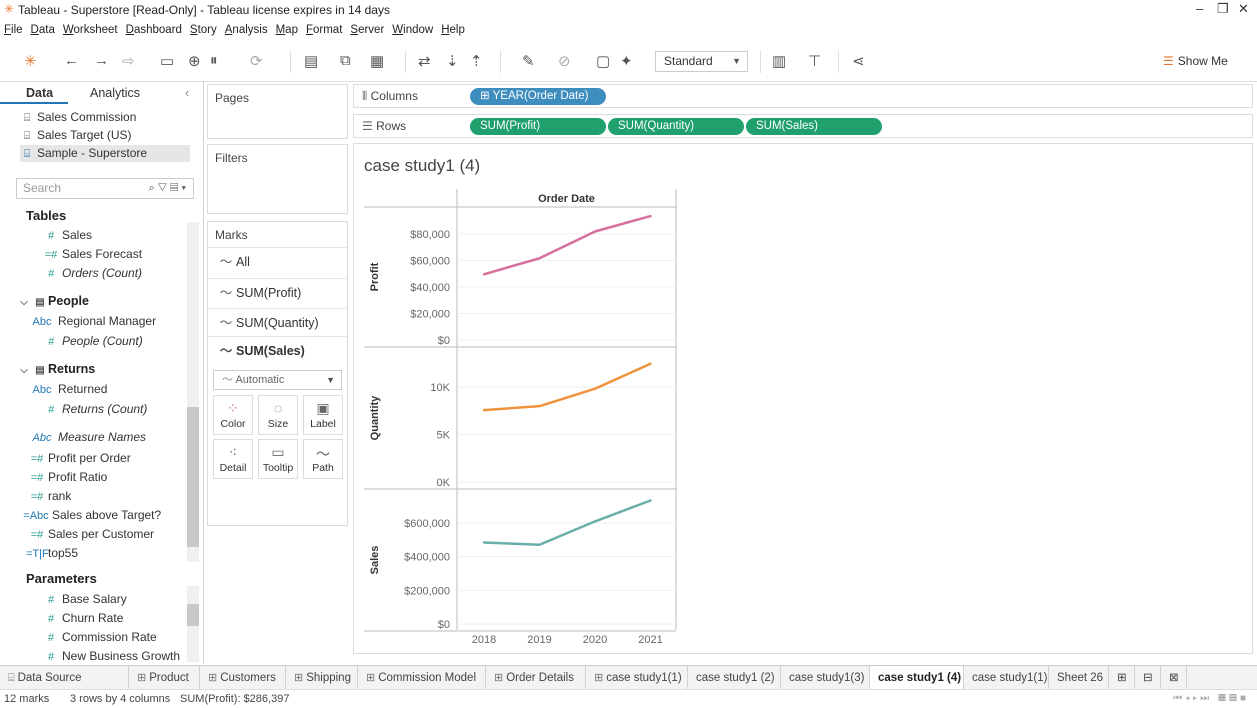 The height and width of the screenshot is (708, 1257). Describe the element at coordinates (626, 61) in the screenshot. I see `pin-icon: ✦` at that location.